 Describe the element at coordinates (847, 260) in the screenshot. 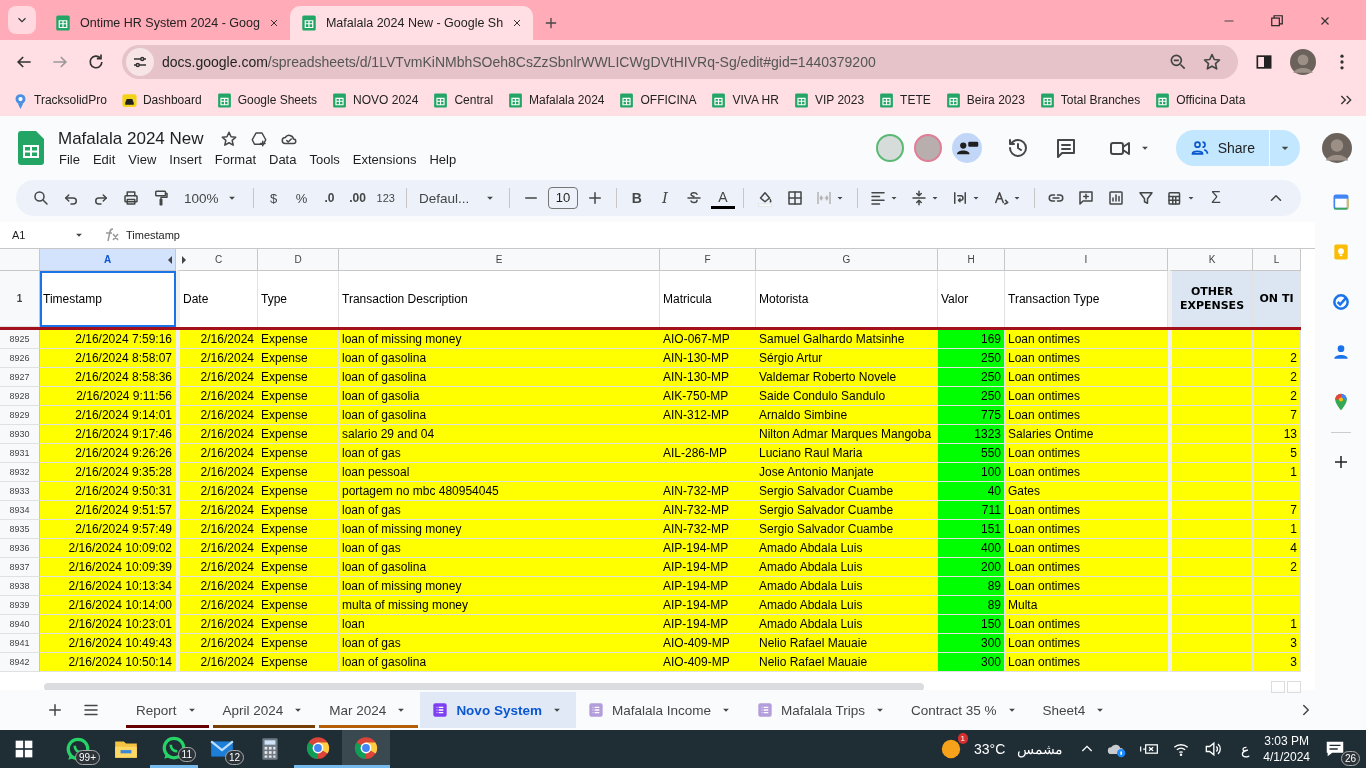

I see `column-header: G` at that location.